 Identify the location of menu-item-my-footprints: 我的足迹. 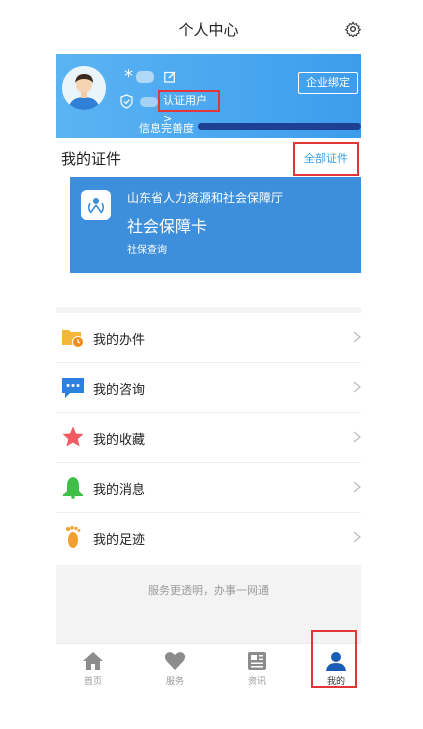
(208, 538).